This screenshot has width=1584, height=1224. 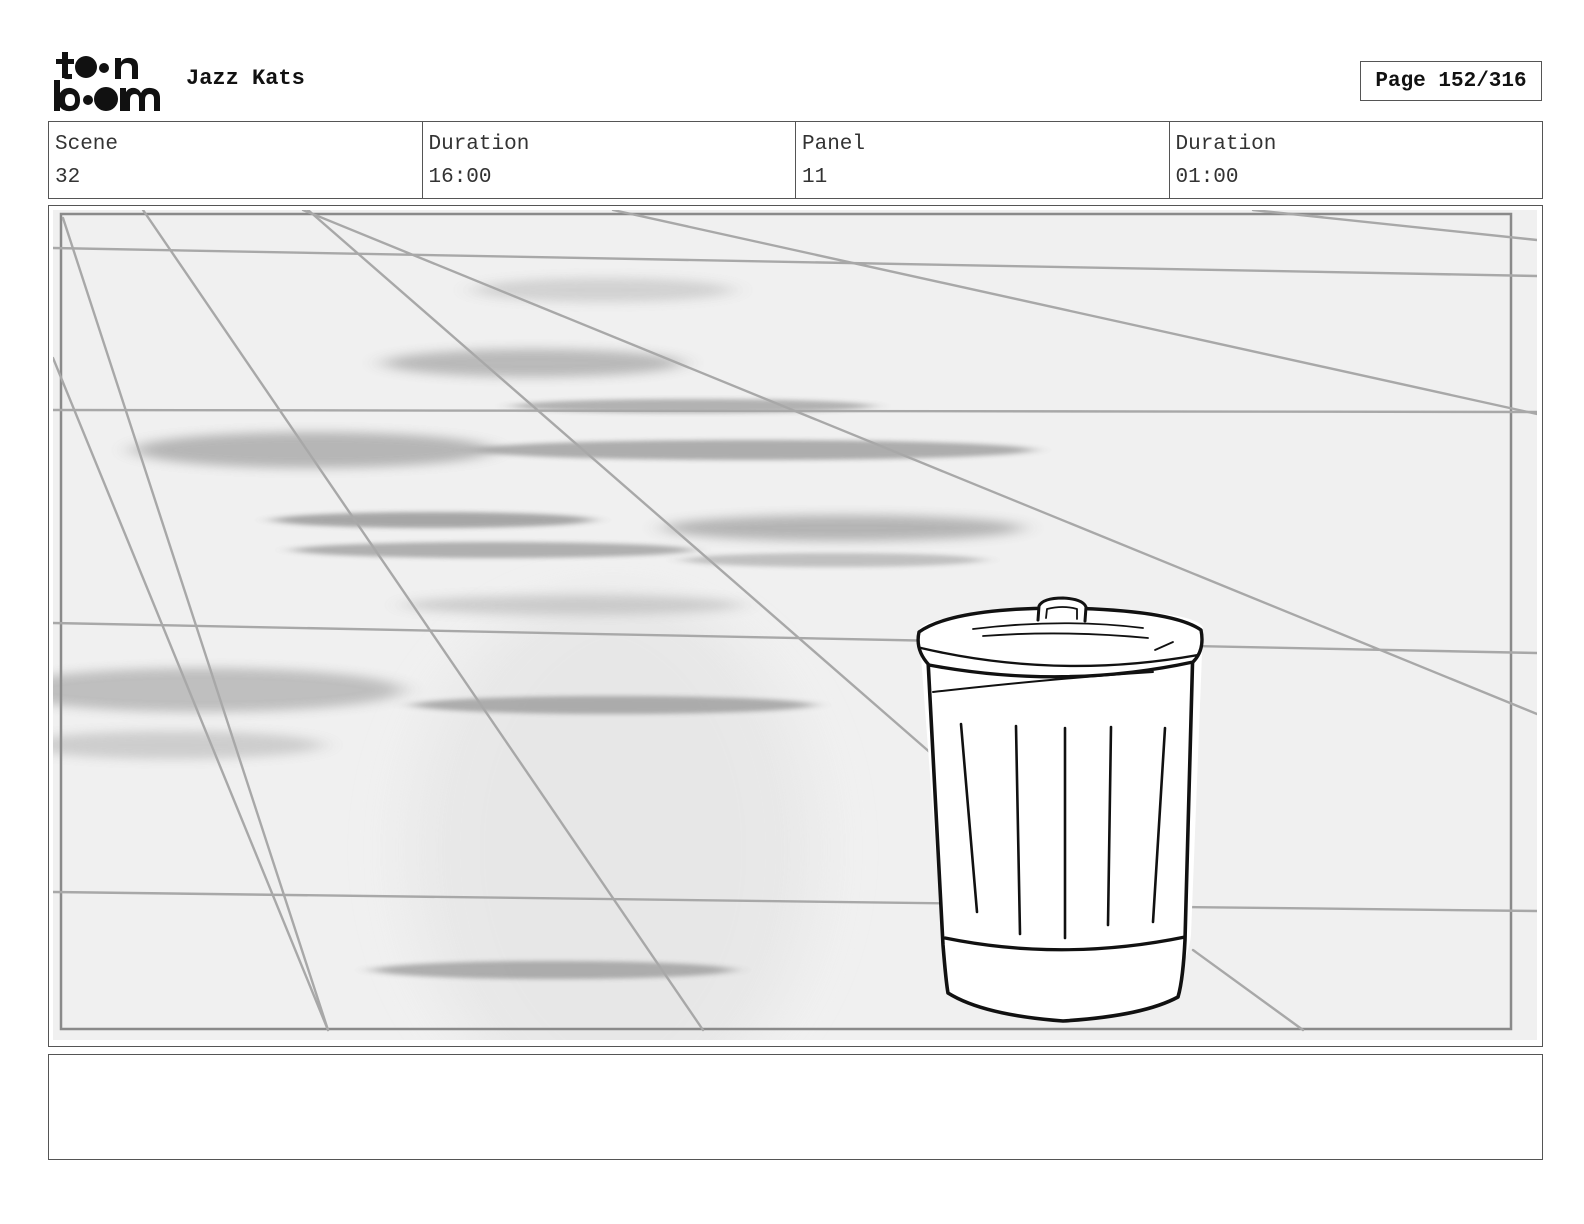 What do you see at coordinates (1207, 177) in the screenshot?
I see `panel-duration-value: 01:00` at bounding box center [1207, 177].